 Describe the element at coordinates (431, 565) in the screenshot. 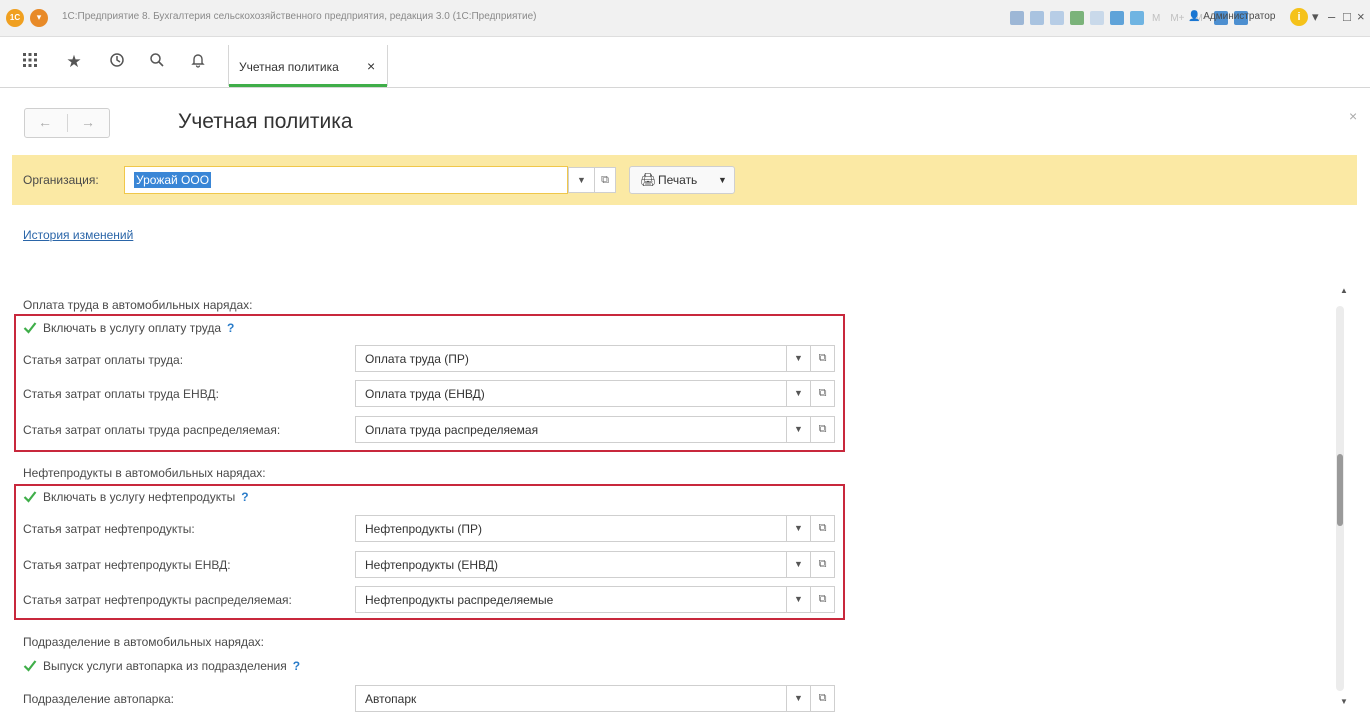

I see `field-value: Нефтепродукты (ЕНВД)` at that location.